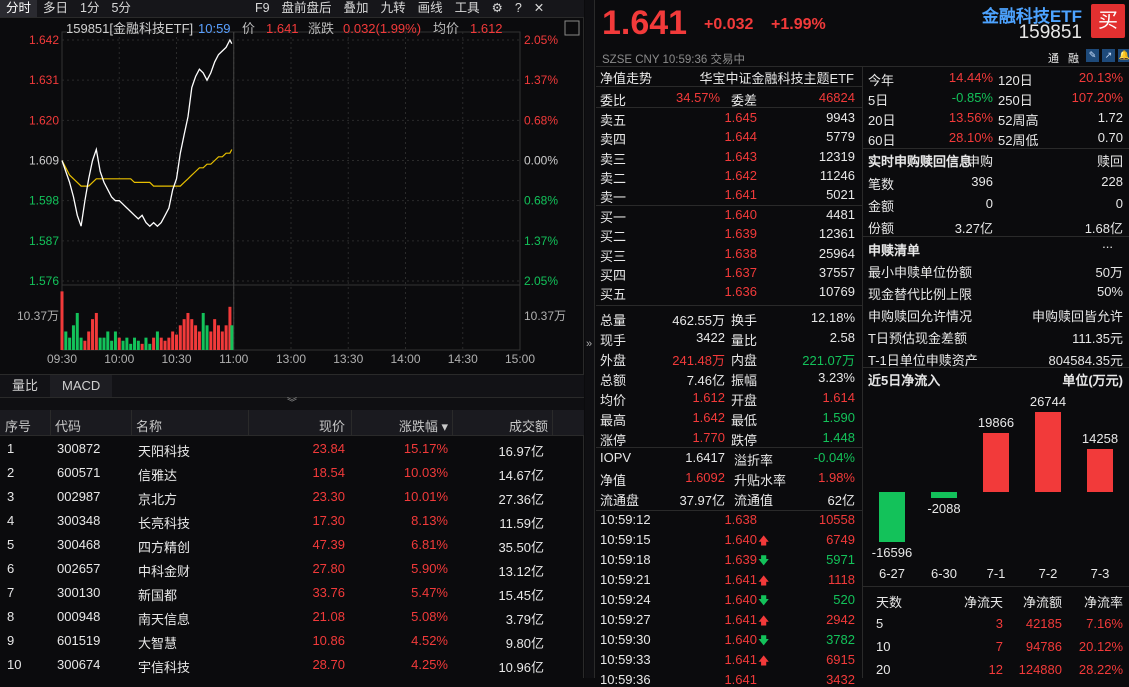 The height and width of the screenshot is (687, 1129). I want to click on cell-序号: 9, so click(11, 640).